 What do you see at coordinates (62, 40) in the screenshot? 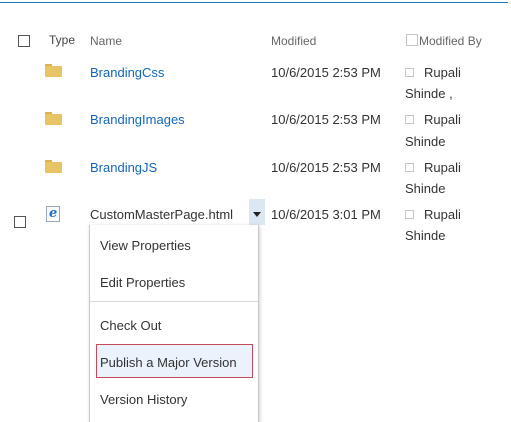
I see `column-header-type: Type` at bounding box center [62, 40].